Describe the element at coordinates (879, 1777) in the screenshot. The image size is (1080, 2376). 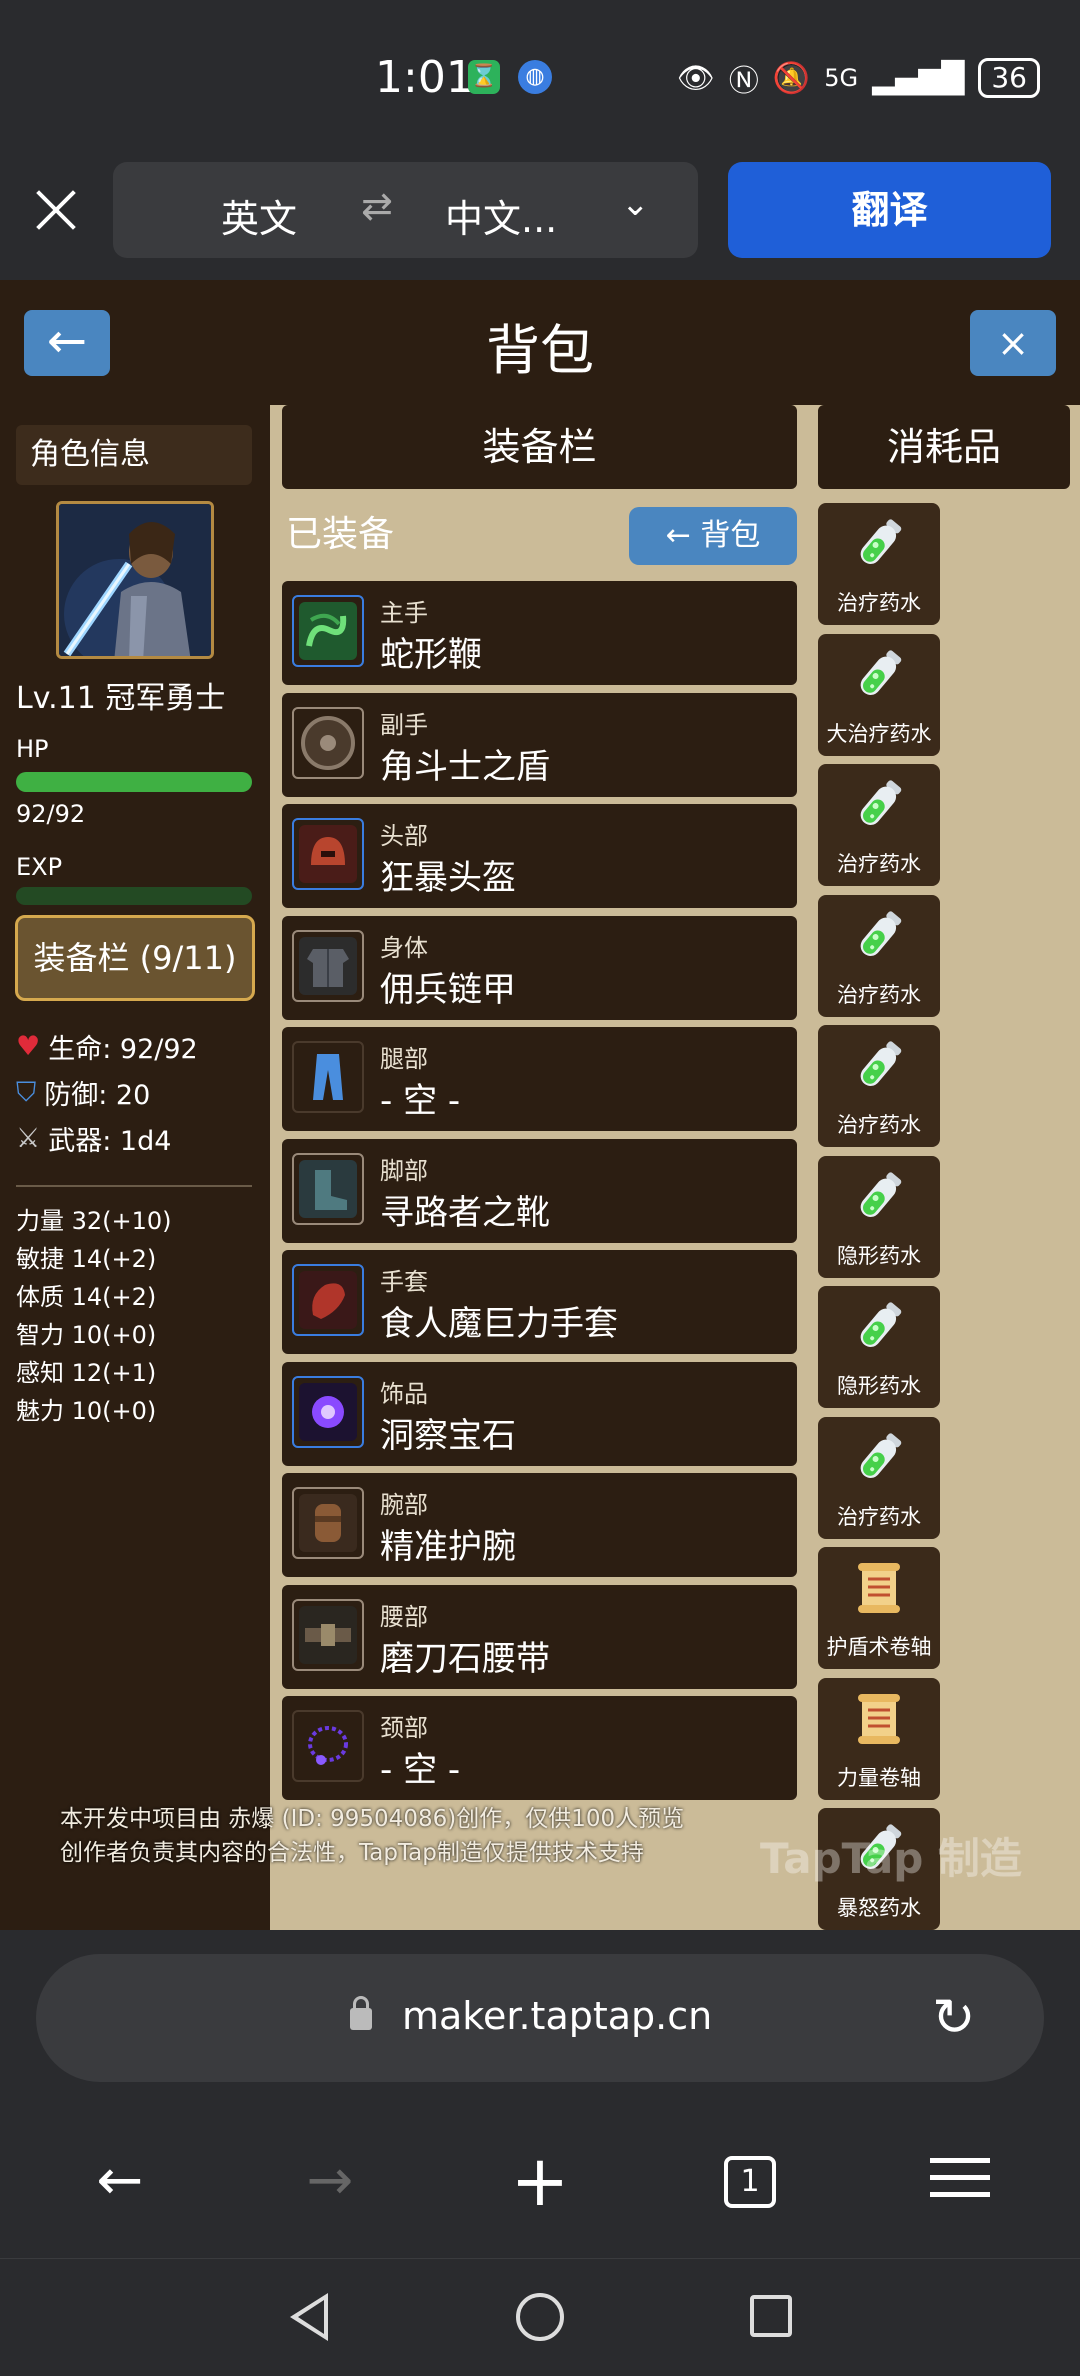
I see `consumable-label: 力量卷轴` at that location.